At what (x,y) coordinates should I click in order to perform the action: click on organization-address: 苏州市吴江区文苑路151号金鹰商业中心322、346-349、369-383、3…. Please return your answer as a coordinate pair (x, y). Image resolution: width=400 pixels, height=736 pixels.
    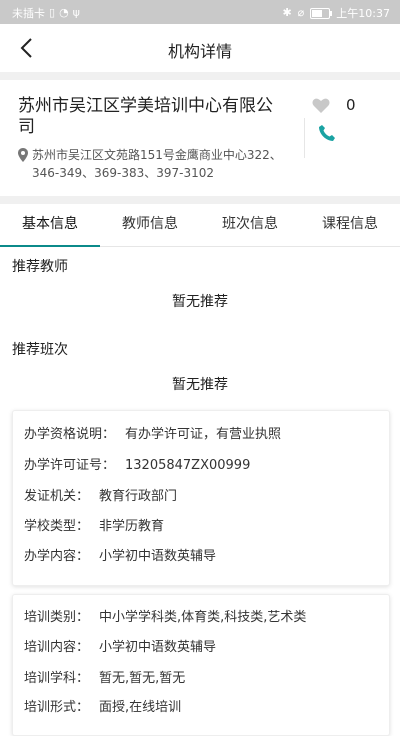
    Looking at the image, I should click on (158, 164).